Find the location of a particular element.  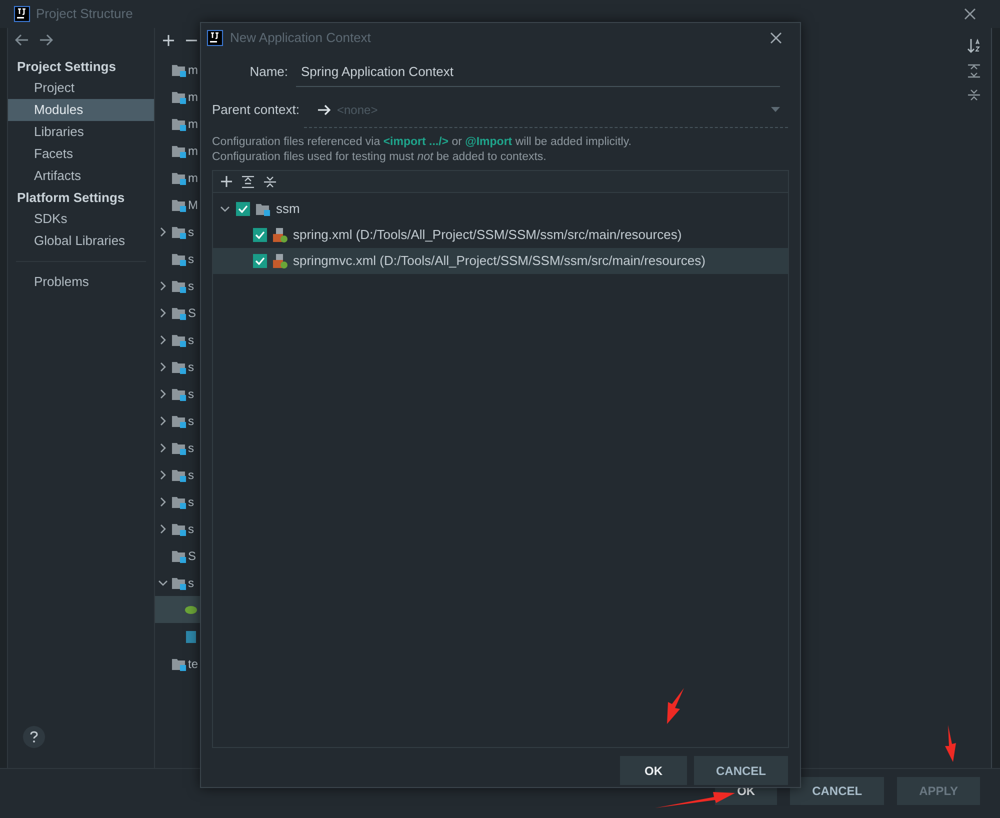

forward-arrow-icon is located at coordinates (46, 40).